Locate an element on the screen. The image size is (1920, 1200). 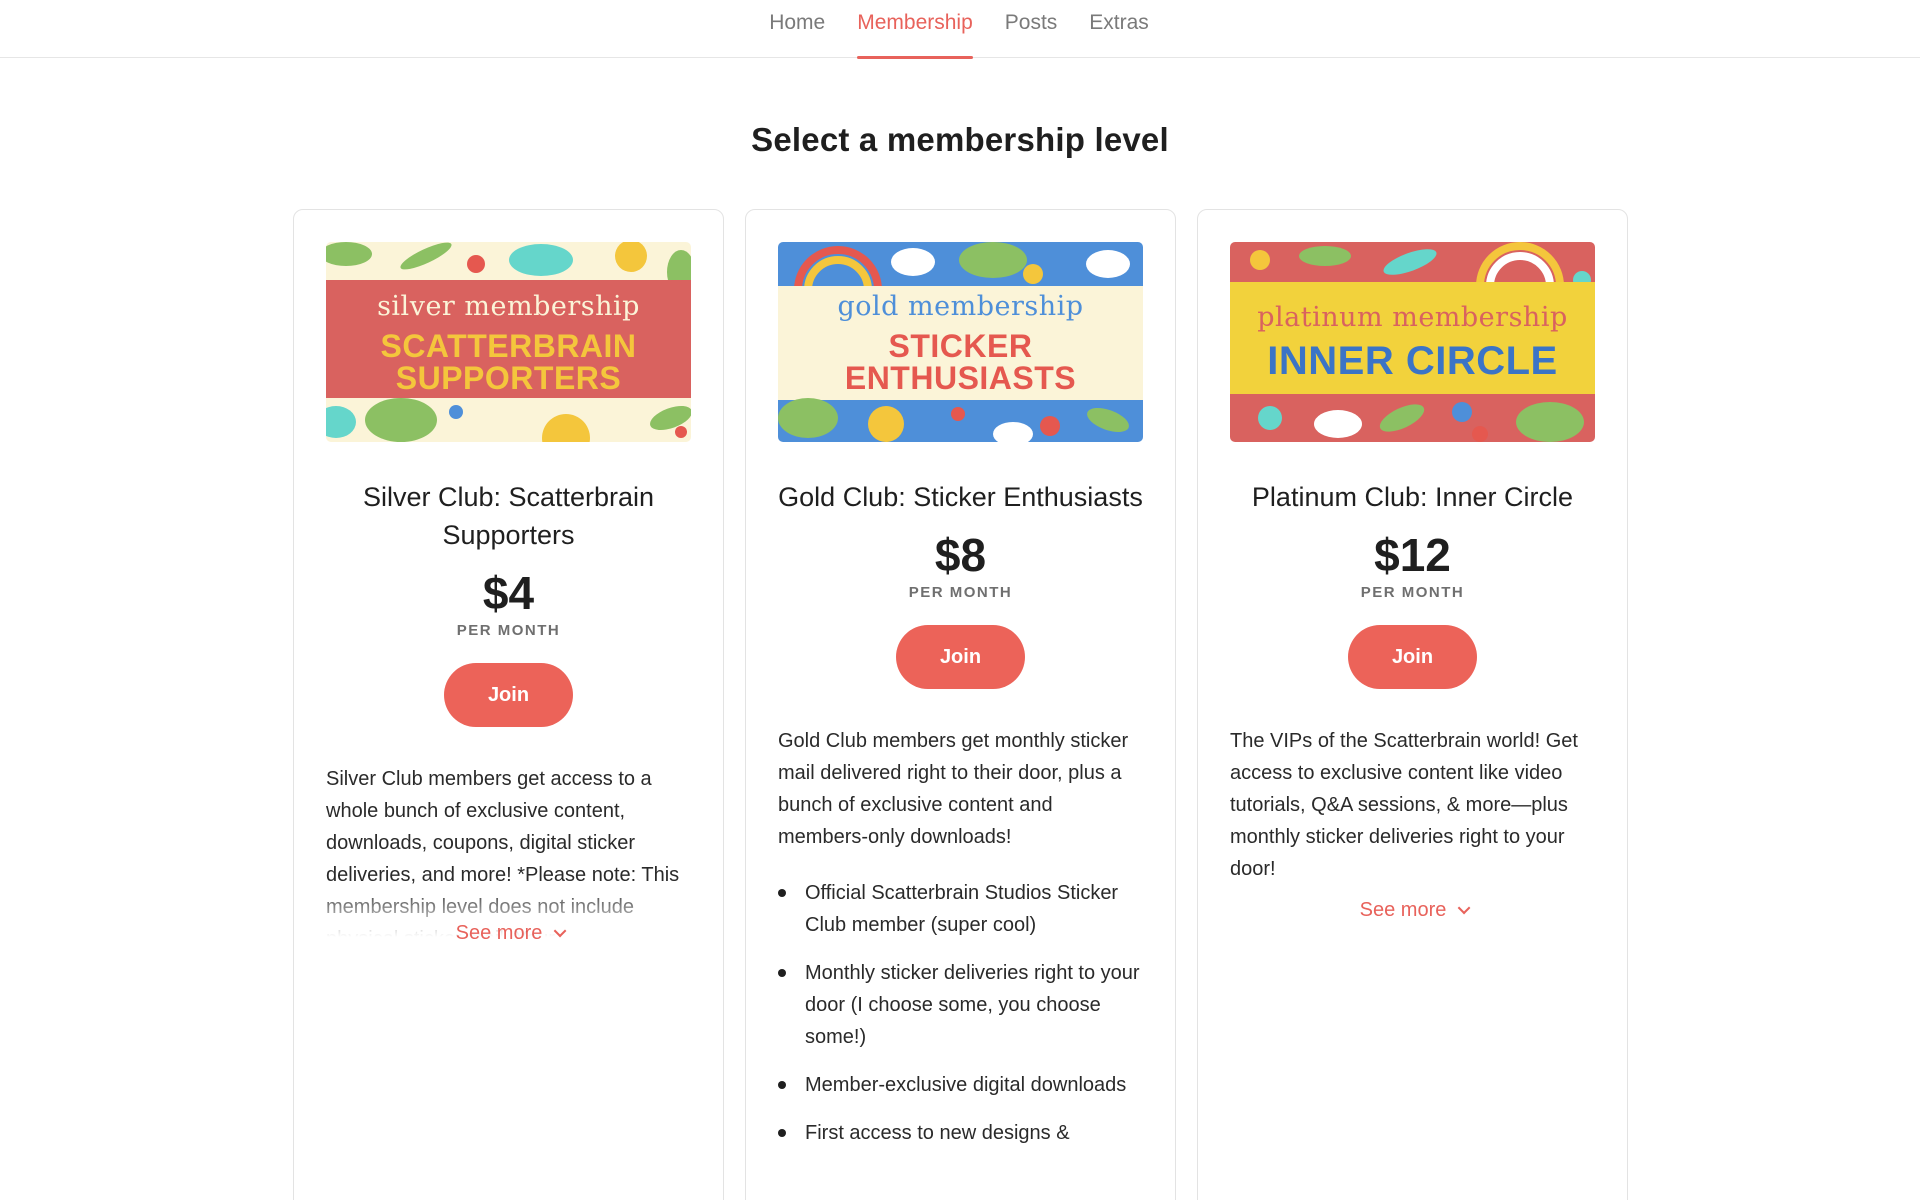
tier-price: $8 is located at coordinates (960, 555).